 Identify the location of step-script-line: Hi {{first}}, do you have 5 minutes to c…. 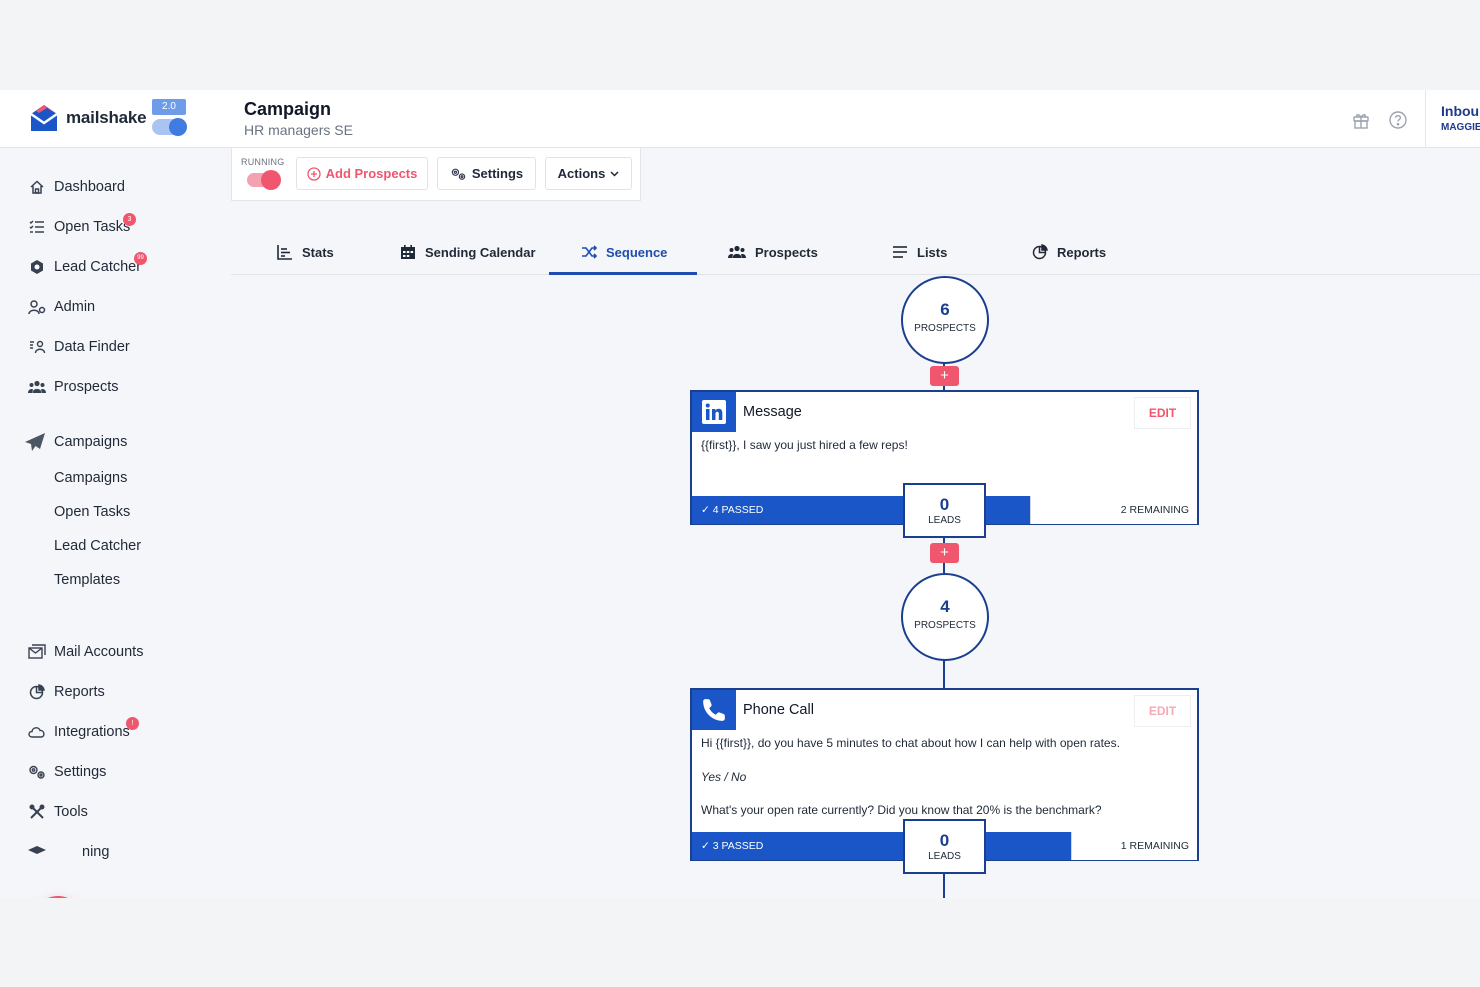
(910, 743).